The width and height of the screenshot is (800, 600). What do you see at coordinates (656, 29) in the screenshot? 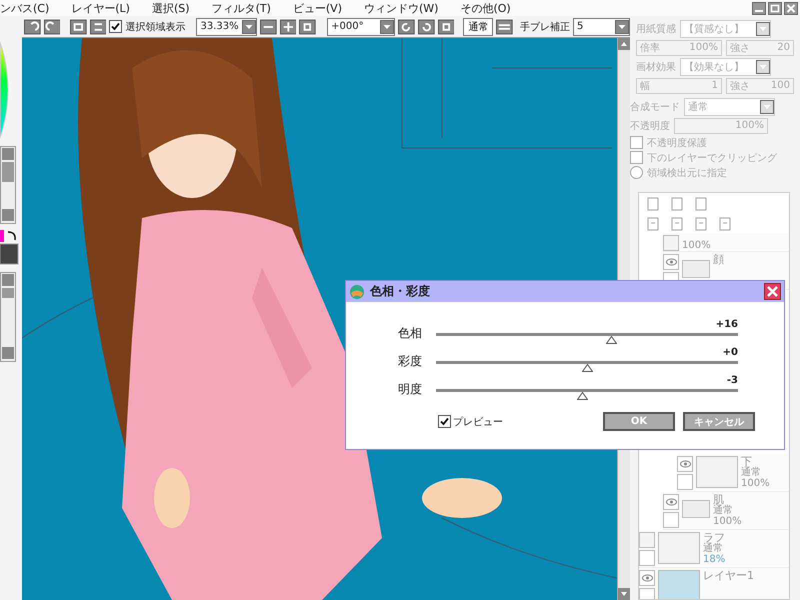
I see `paper-texture-label: 用紙質感` at bounding box center [656, 29].